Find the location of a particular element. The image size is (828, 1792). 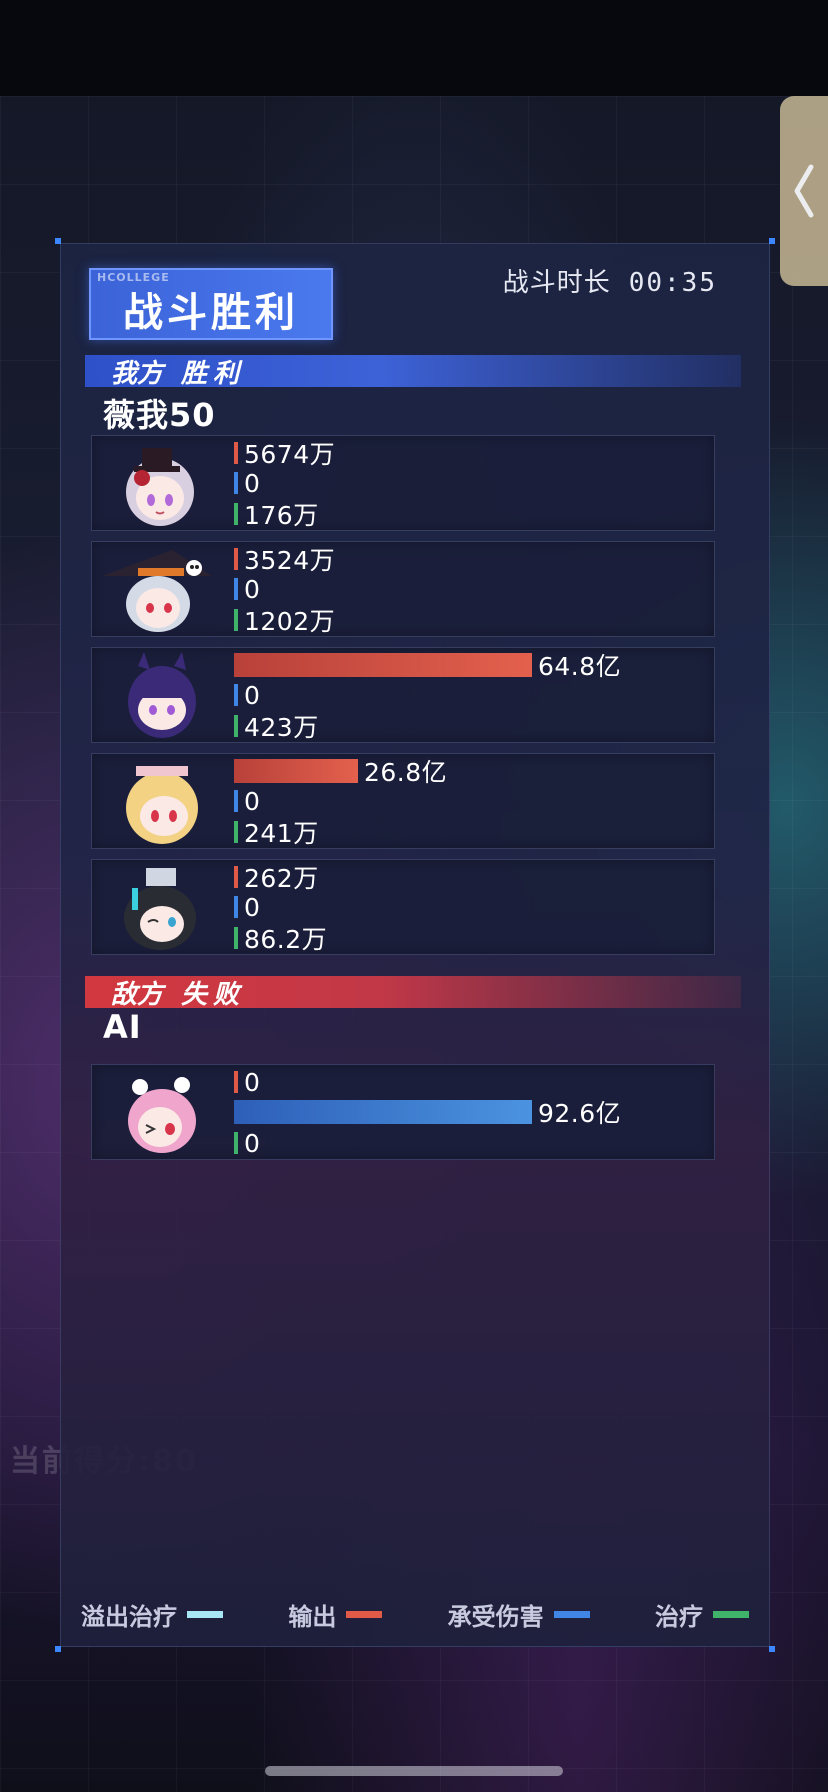

healing-stat: 176万 is located at coordinates (276, 515).